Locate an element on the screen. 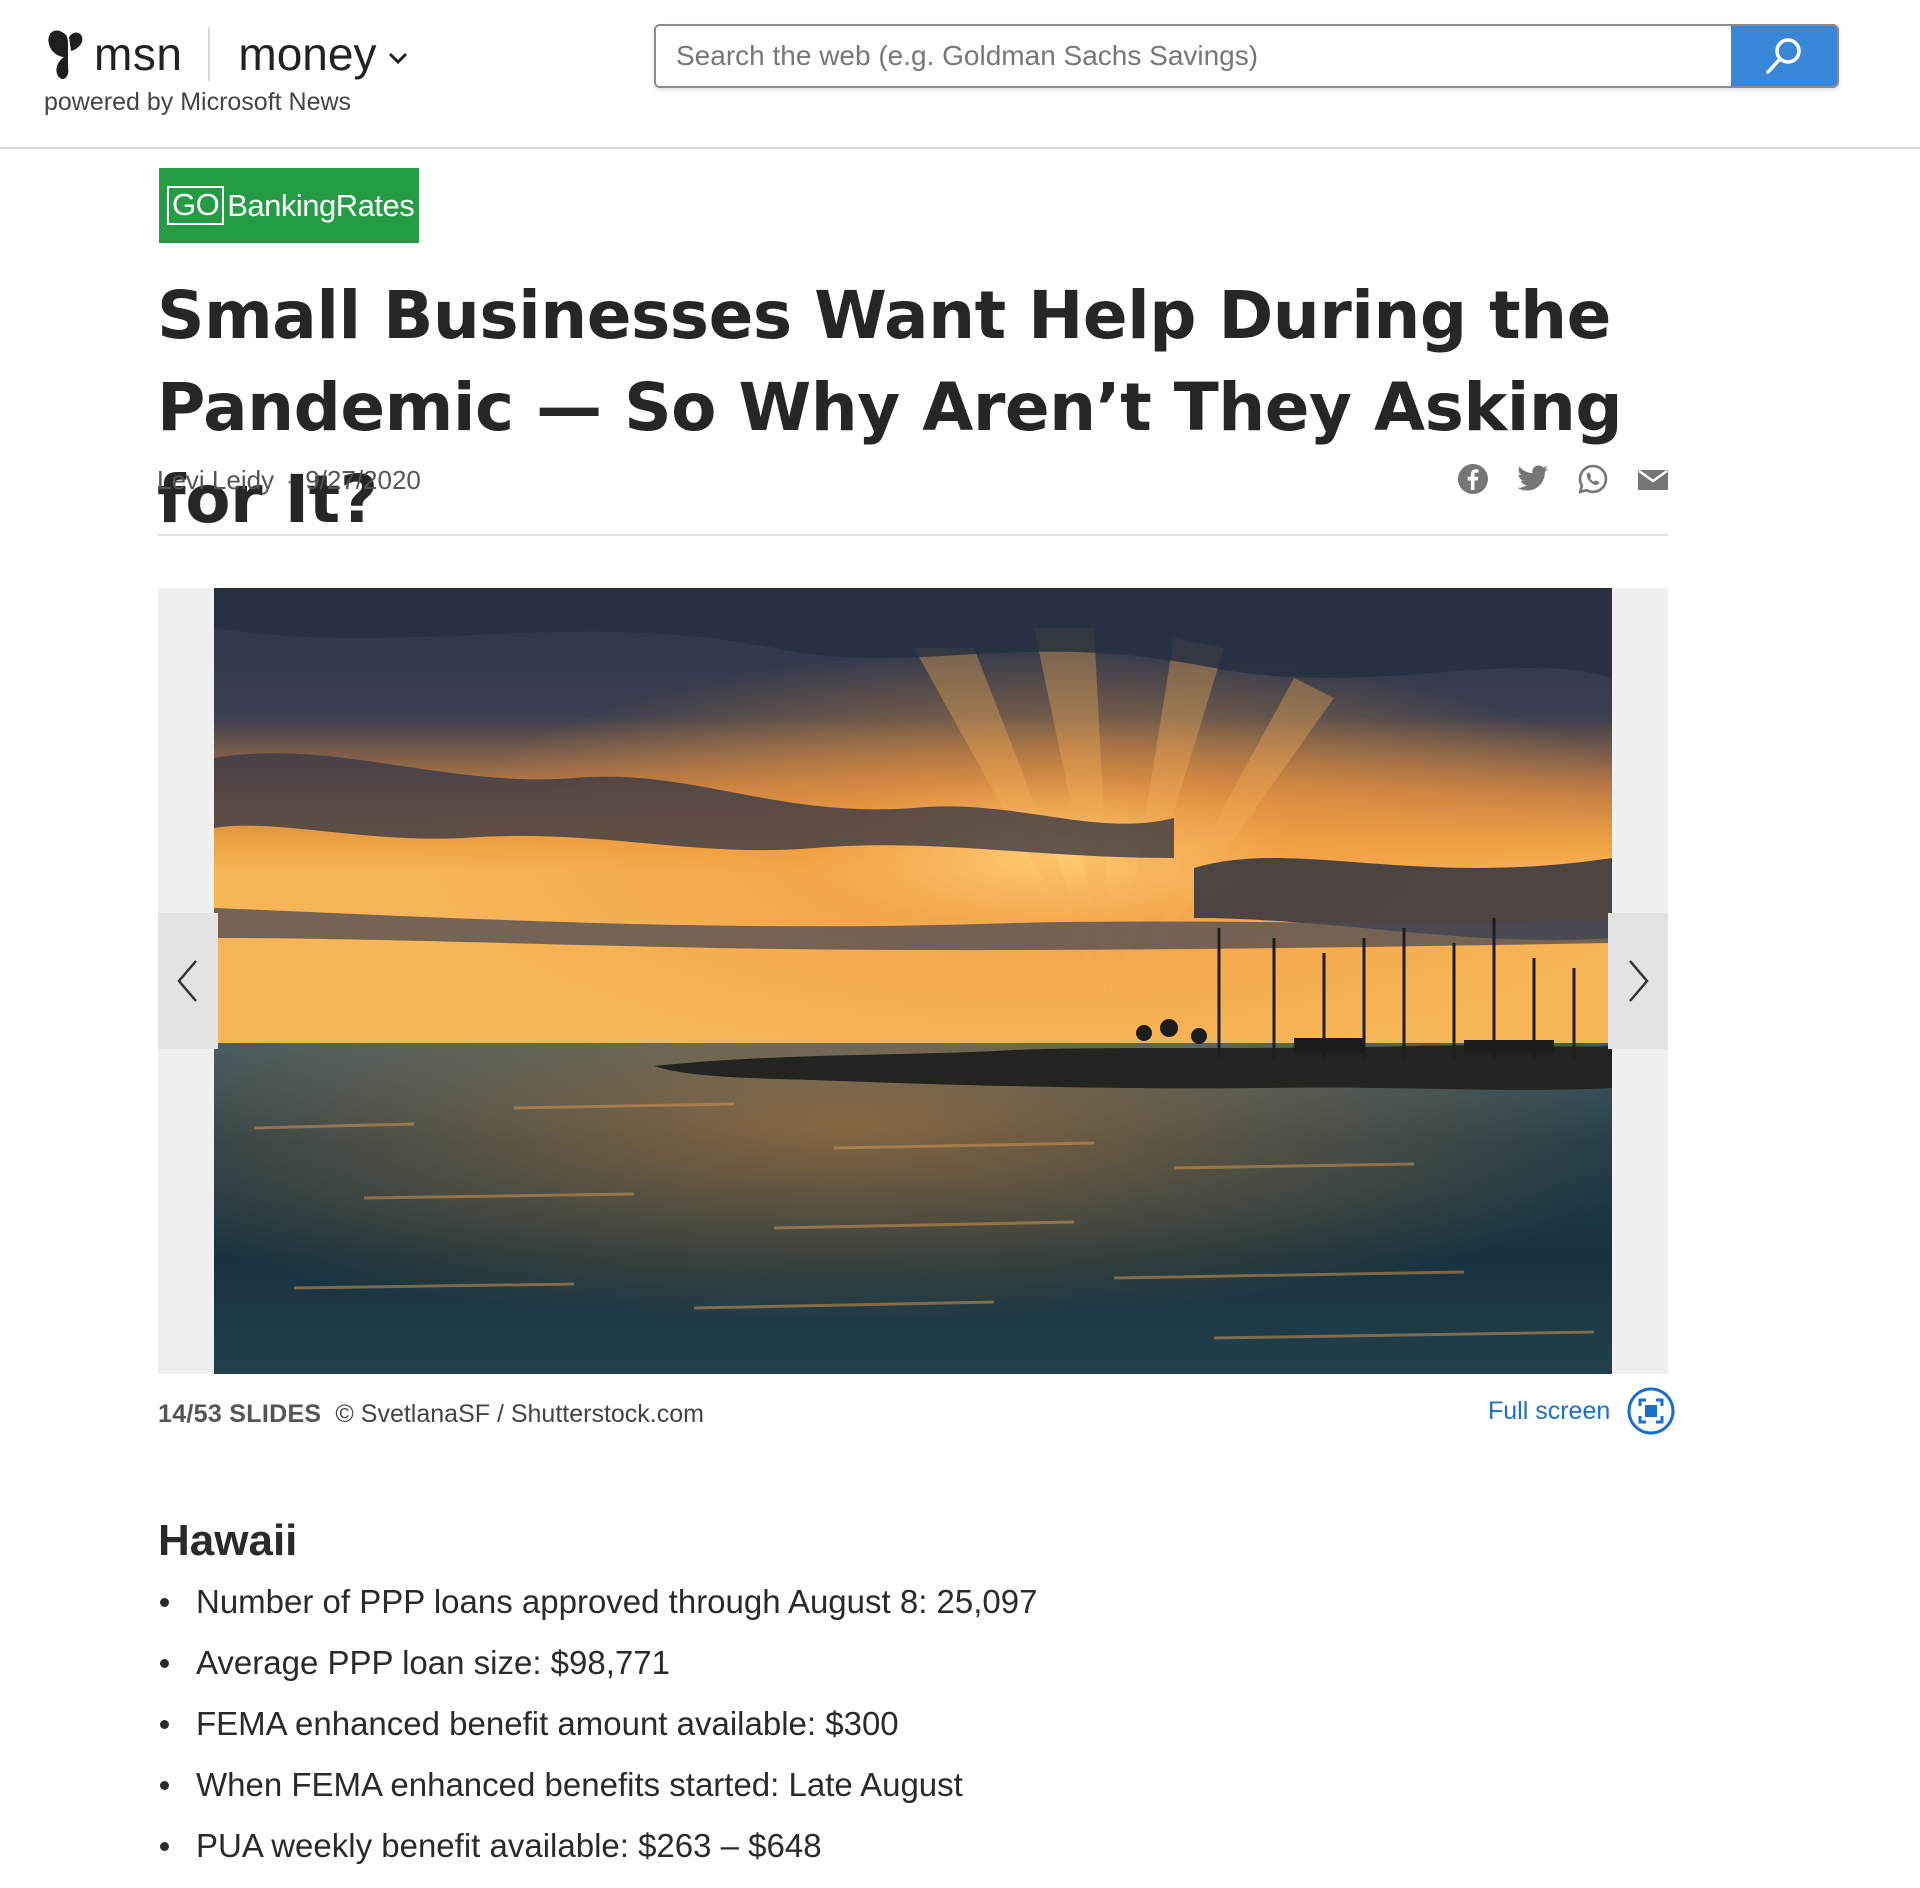 Image resolution: width=1920 pixels, height=1888 pixels. twitter-icon is located at coordinates (1533, 479).